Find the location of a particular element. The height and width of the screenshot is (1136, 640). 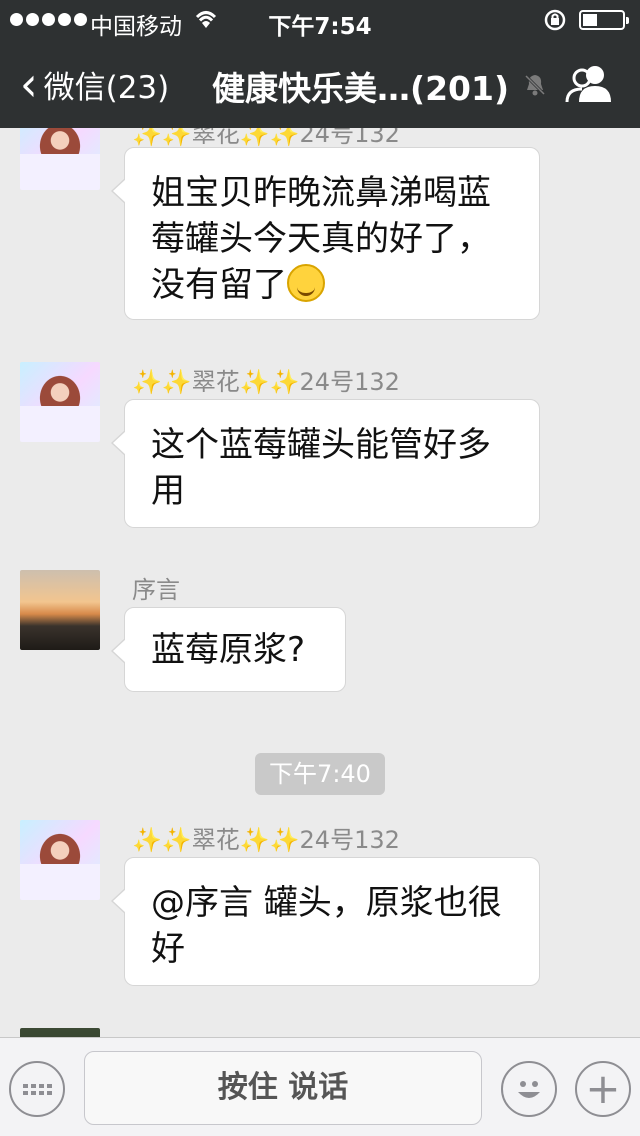

message-bubble: @序言 罐头，原浆也很好 is located at coordinates (325, 921).